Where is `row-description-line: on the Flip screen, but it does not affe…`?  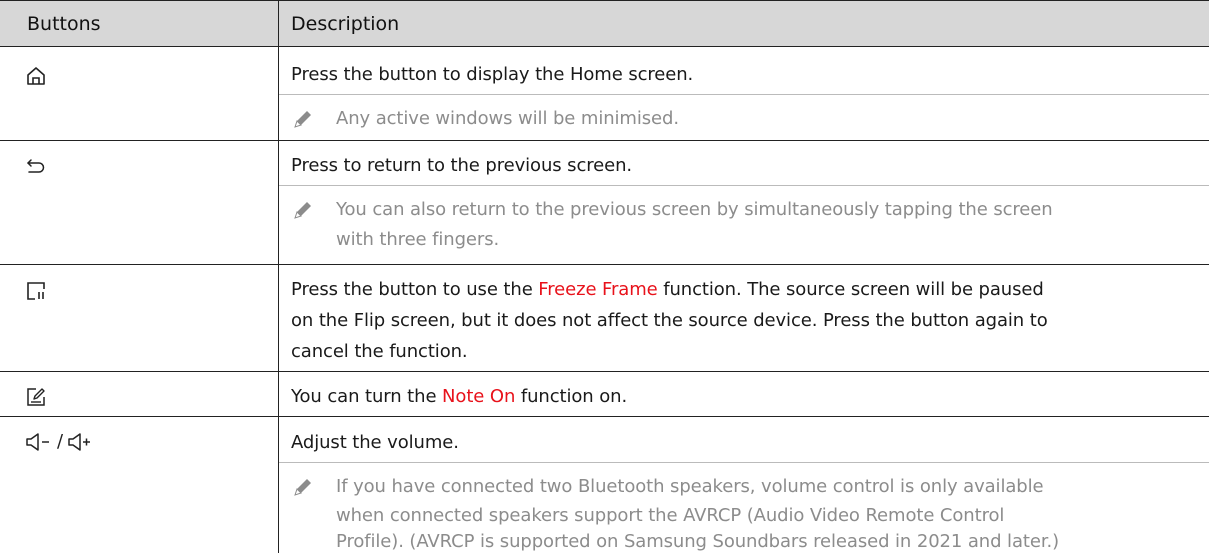 row-description-line: on the Flip screen, but it does not affe… is located at coordinates (669, 320).